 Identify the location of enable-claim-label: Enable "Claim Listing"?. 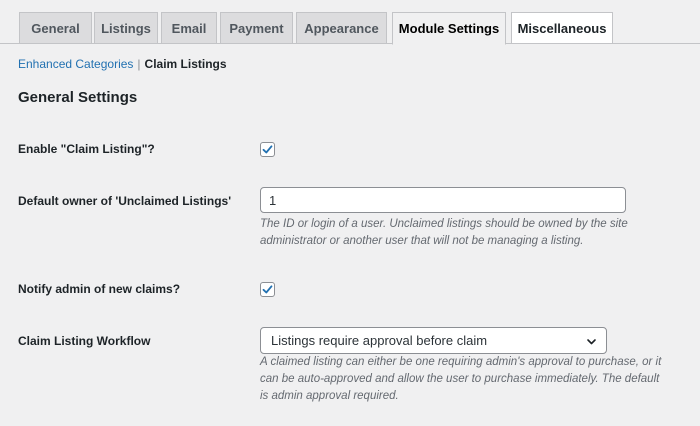
(86, 149).